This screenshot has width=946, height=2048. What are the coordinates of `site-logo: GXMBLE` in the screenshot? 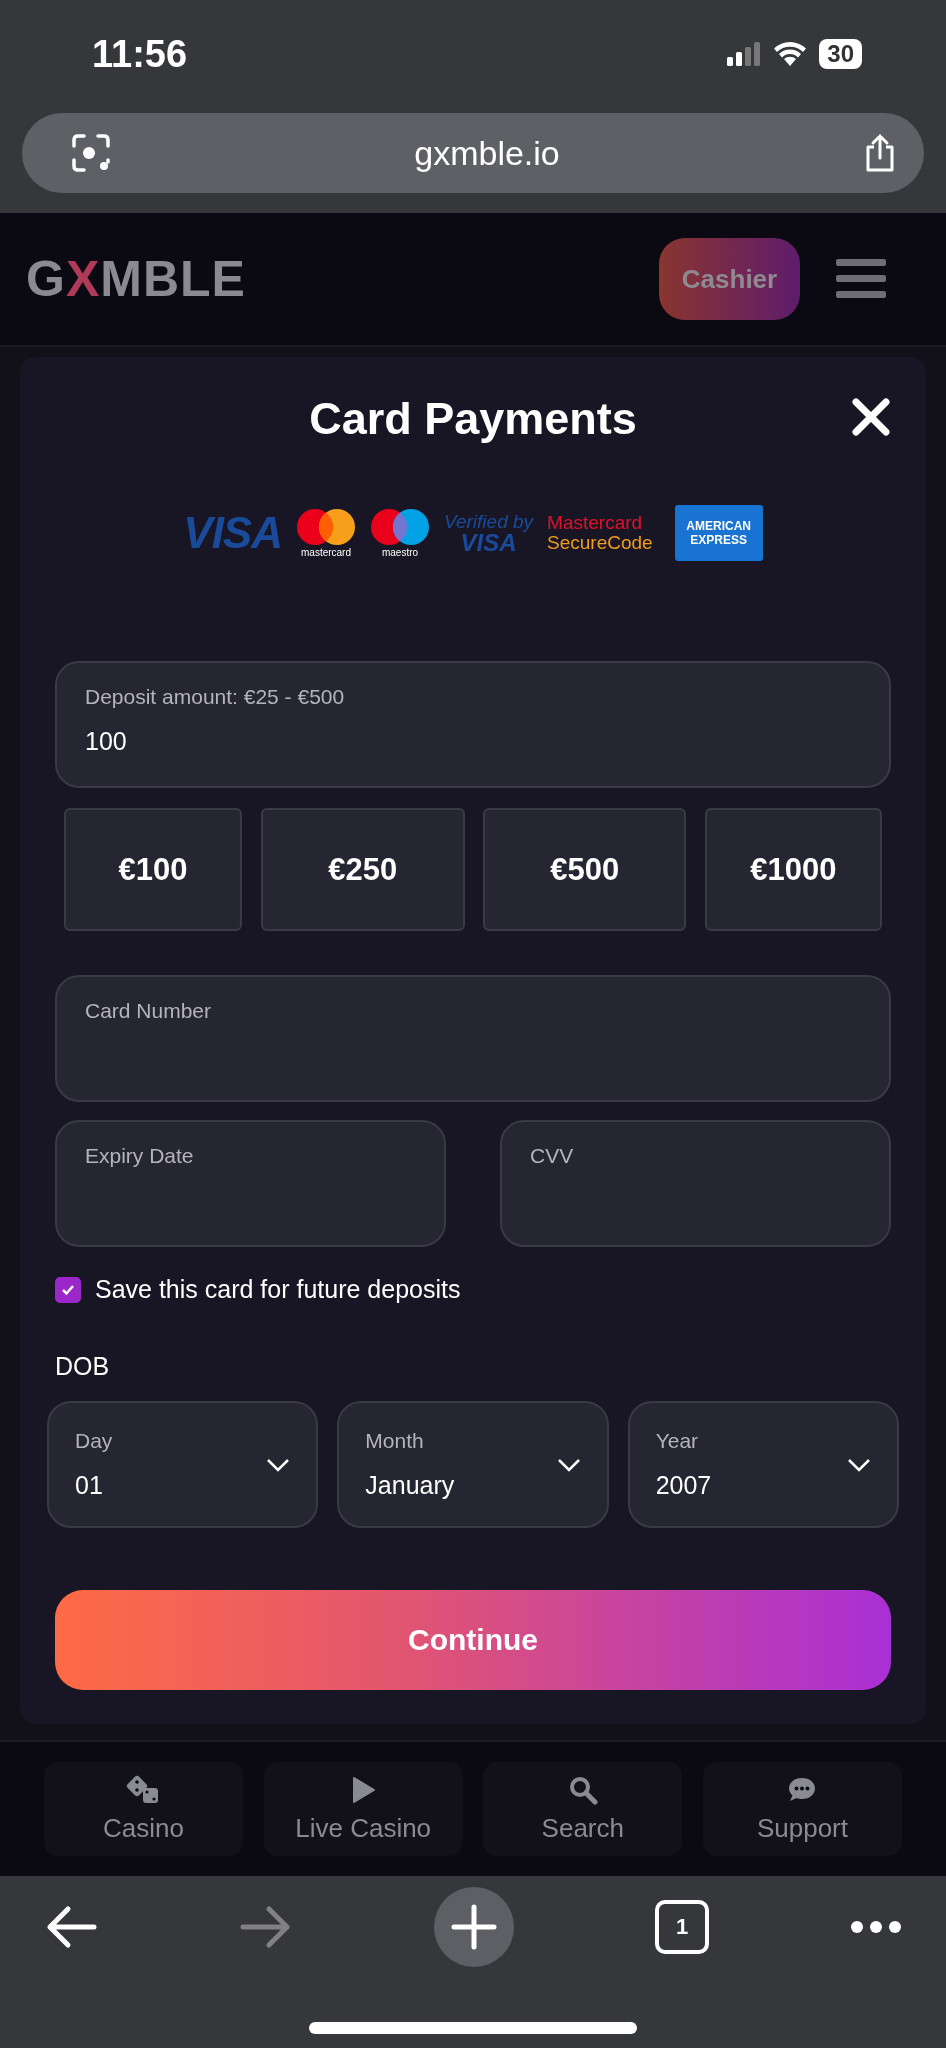 It's located at (136, 279).